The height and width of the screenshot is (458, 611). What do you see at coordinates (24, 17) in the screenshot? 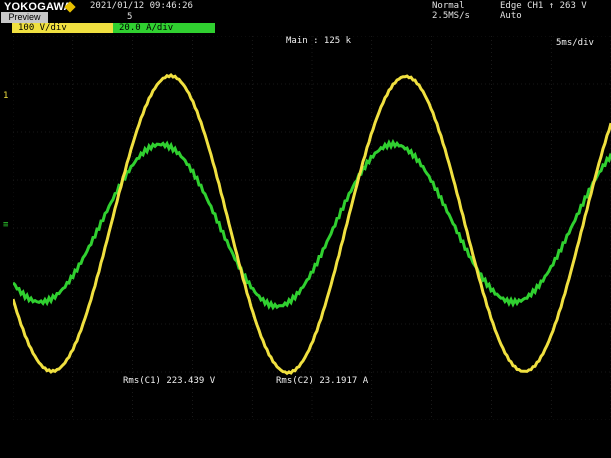
I see `preview-button: Preview` at bounding box center [24, 17].